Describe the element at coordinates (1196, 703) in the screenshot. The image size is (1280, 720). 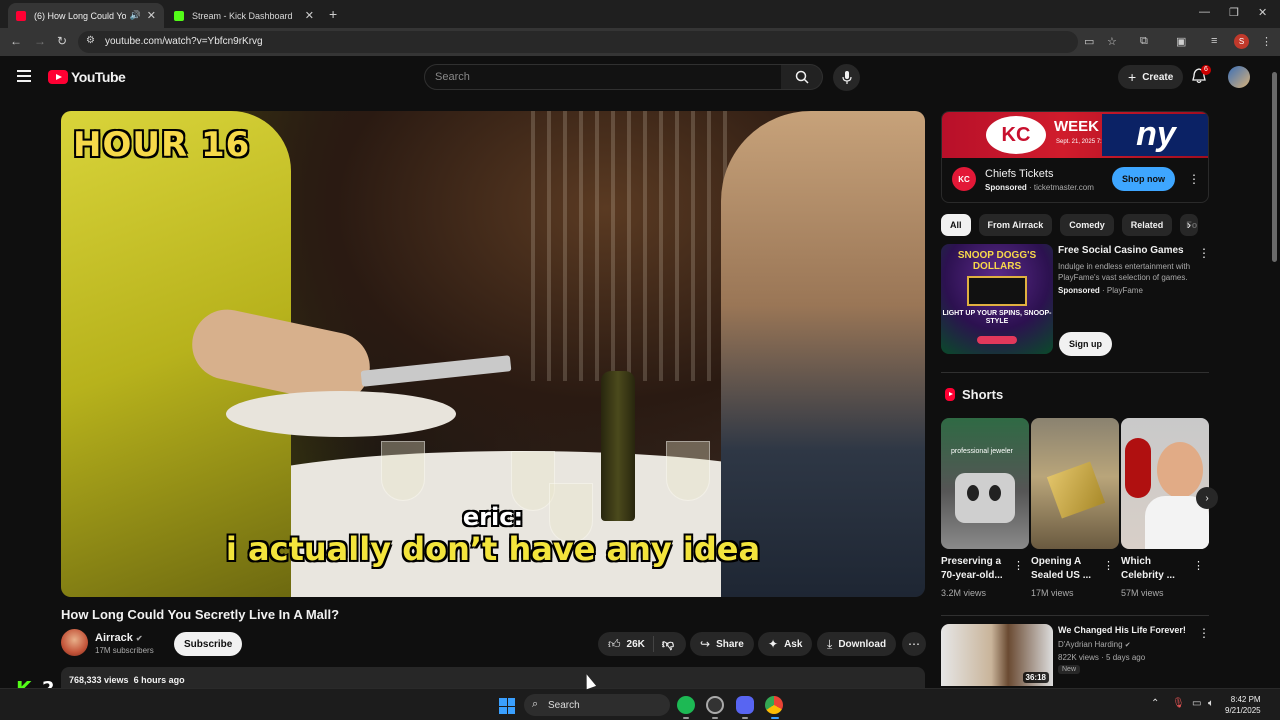
I see `network-icon: ▭` at that location.